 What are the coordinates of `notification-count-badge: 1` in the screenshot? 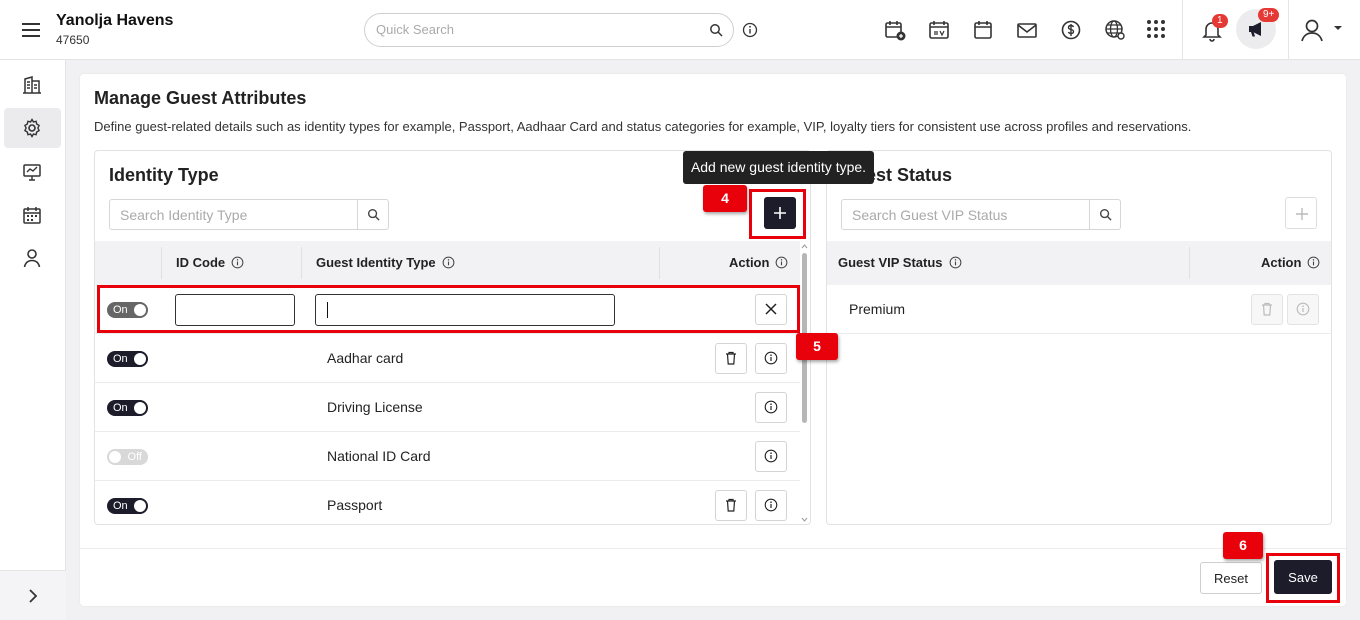 It's located at (1220, 21).